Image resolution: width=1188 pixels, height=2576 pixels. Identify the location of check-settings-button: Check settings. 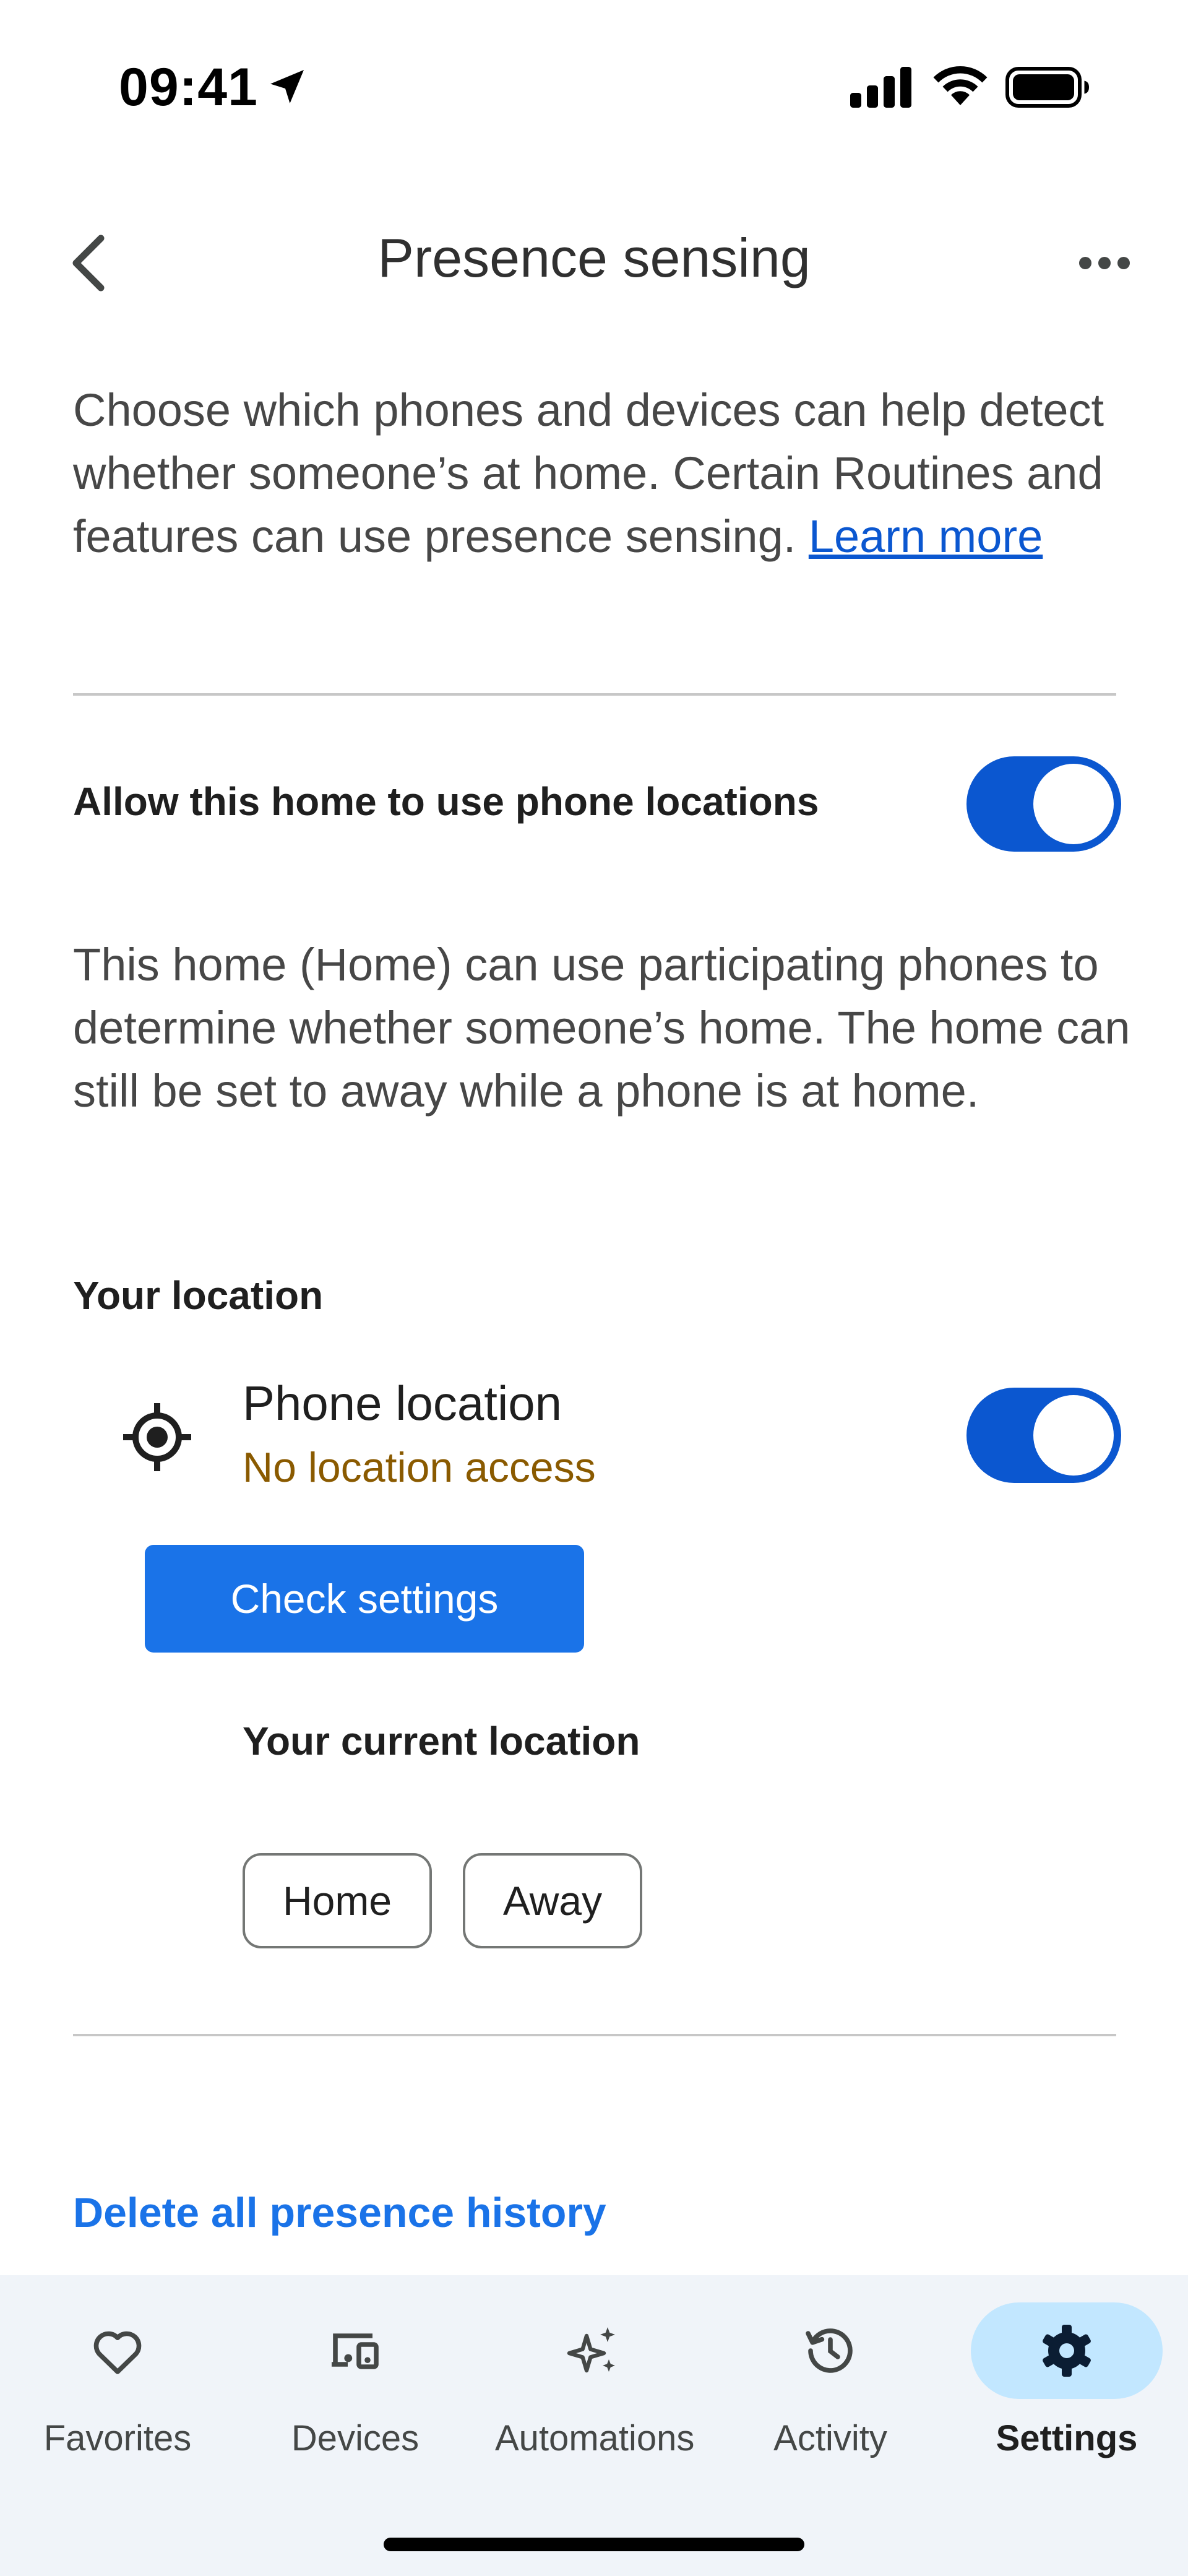
(365, 1599).